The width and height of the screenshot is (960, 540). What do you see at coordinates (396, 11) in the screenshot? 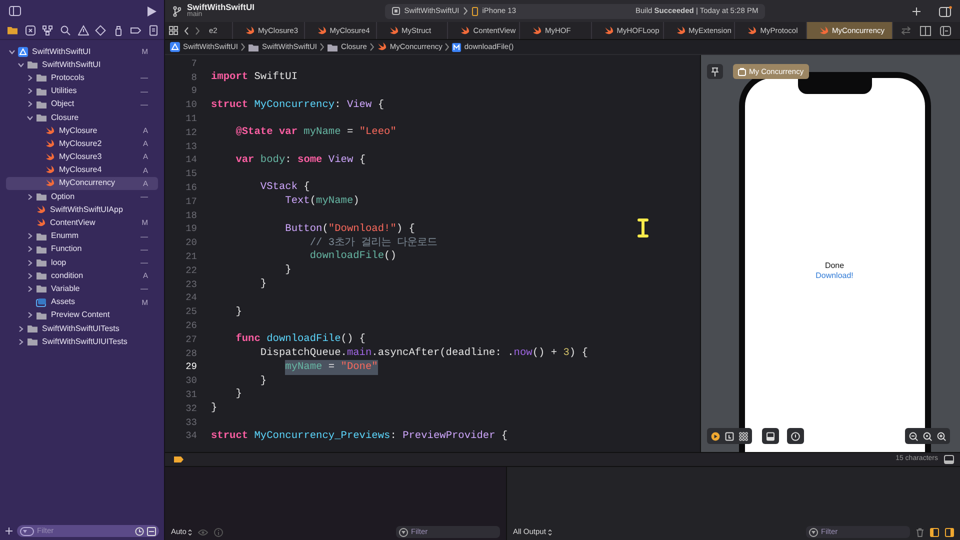
I see `app-icon` at bounding box center [396, 11].